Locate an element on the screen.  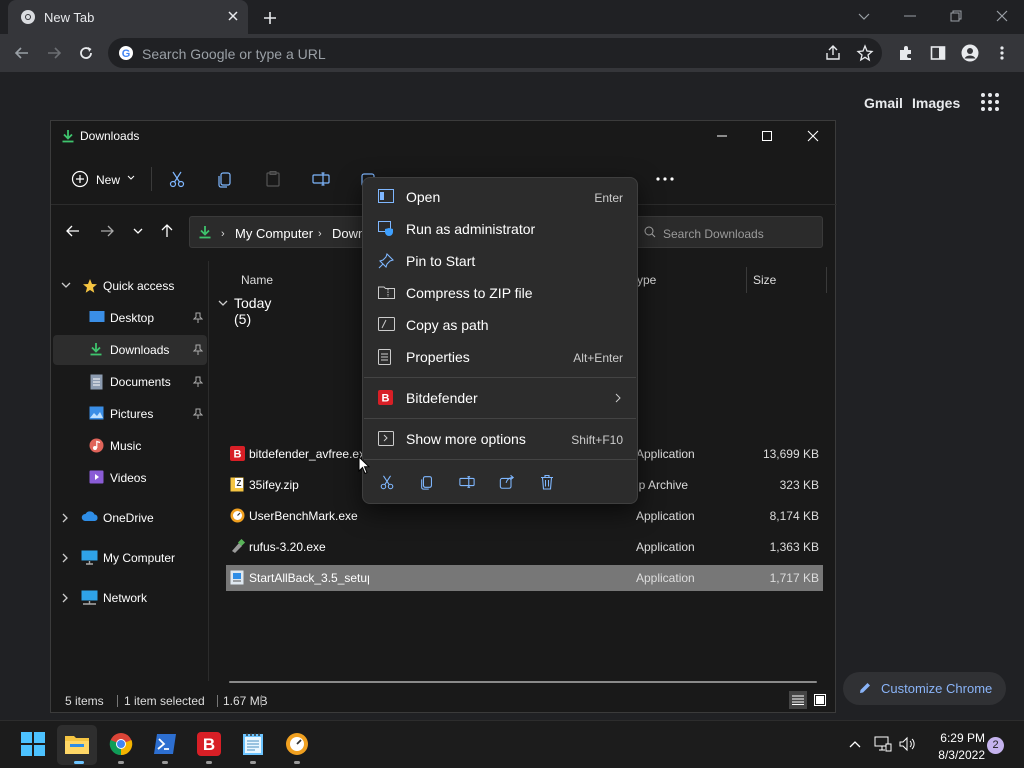
clock-time: 6:29 PM is located at coordinates (960, 738).